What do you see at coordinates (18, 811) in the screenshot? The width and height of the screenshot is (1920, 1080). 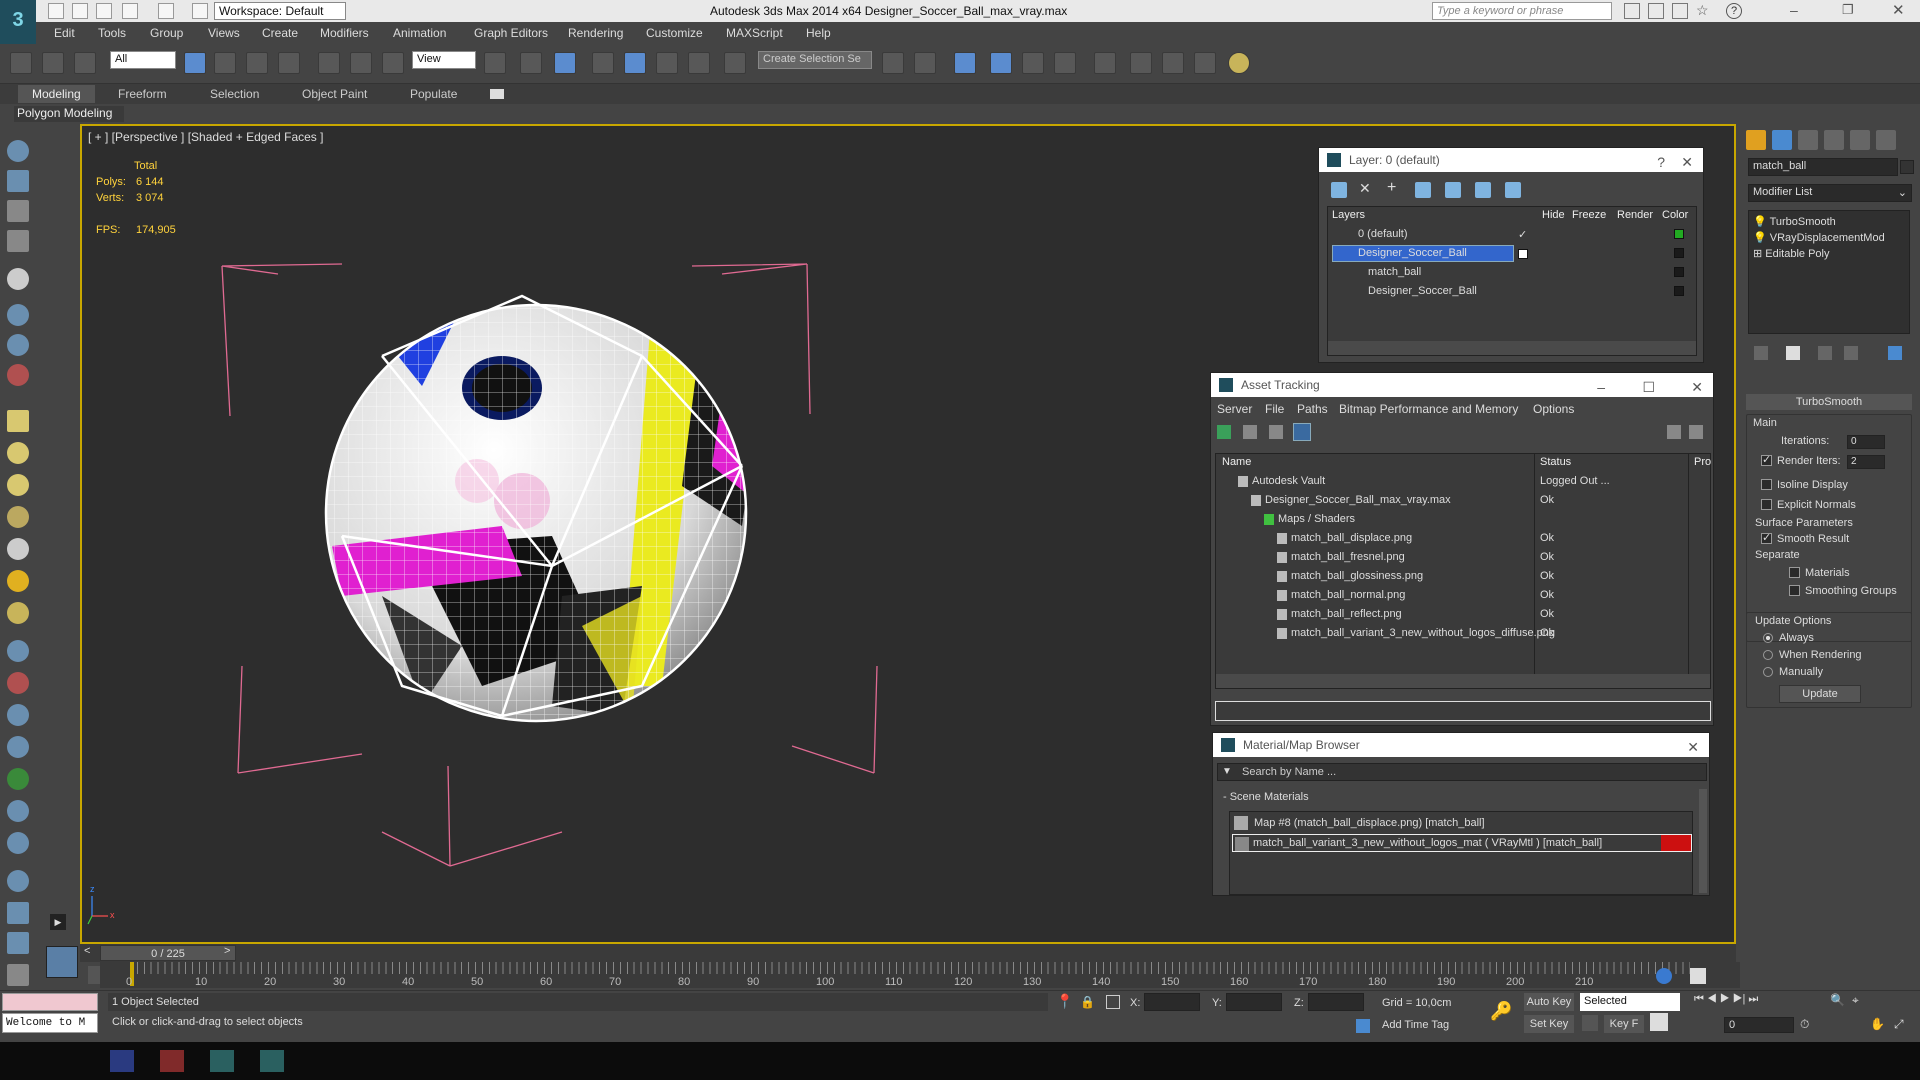 I see `hair-icon` at bounding box center [18, 811].